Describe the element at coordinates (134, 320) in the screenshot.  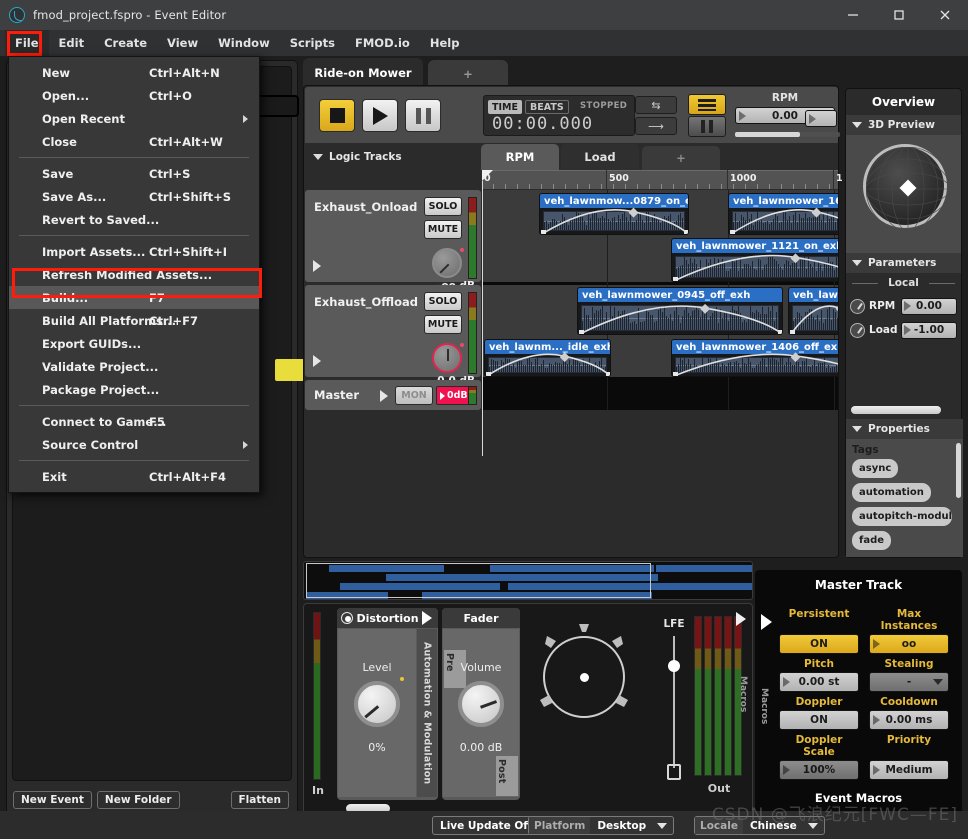
I see `menu-item-build-all-platforms: Build All Platforms... Ctrl+F7` at that location.